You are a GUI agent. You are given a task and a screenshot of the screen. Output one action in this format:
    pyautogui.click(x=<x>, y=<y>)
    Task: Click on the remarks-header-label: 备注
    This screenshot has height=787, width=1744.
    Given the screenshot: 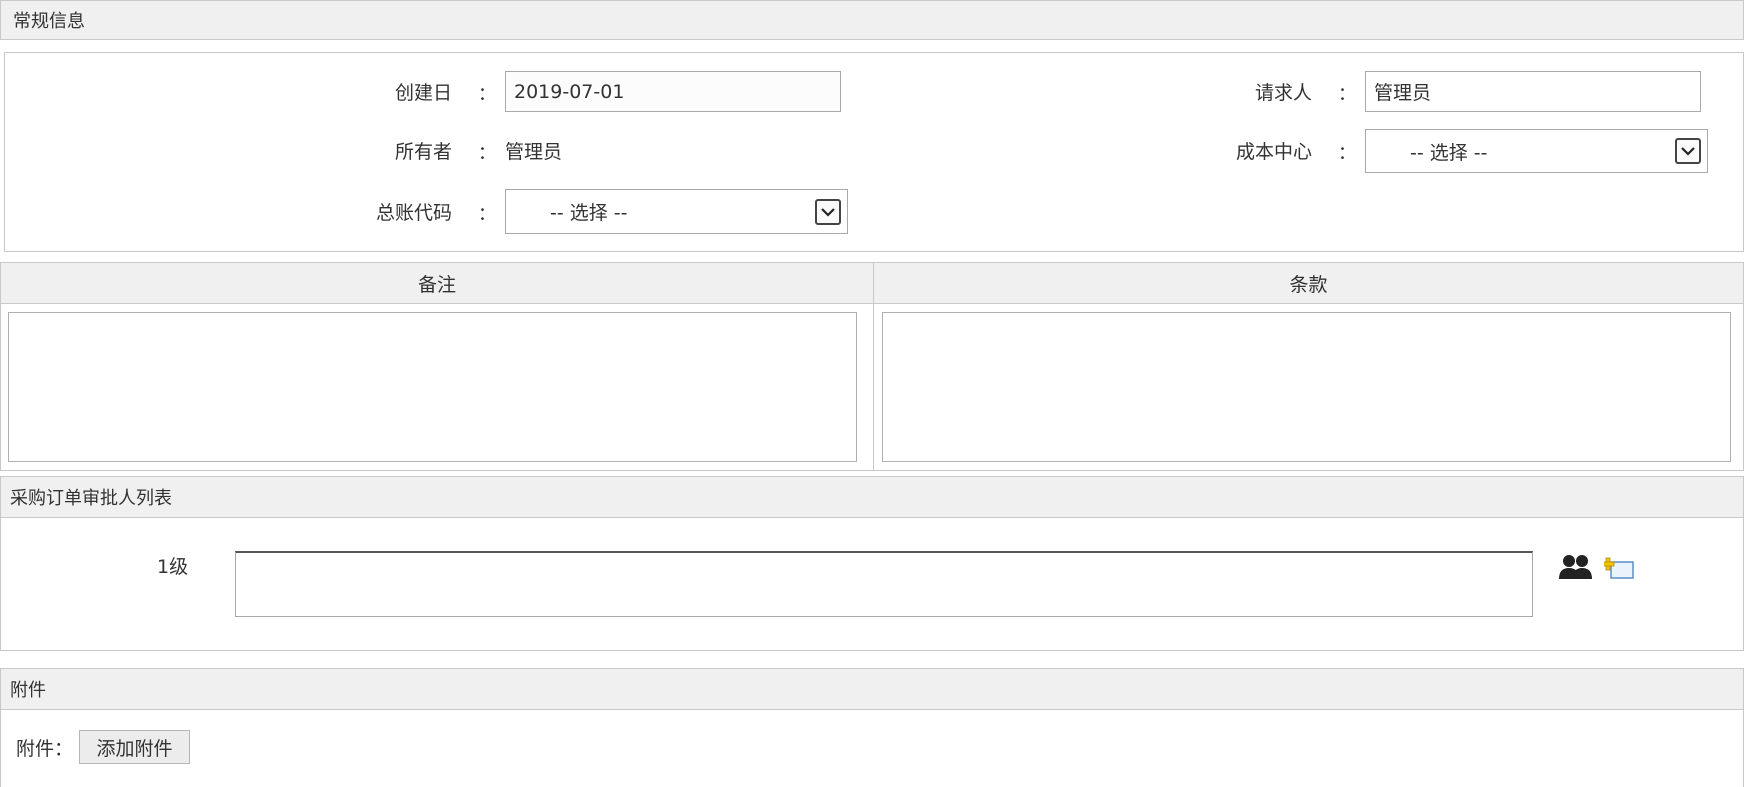 What is the action you would take?
    pyautogui.click(x=436, y=284)
    